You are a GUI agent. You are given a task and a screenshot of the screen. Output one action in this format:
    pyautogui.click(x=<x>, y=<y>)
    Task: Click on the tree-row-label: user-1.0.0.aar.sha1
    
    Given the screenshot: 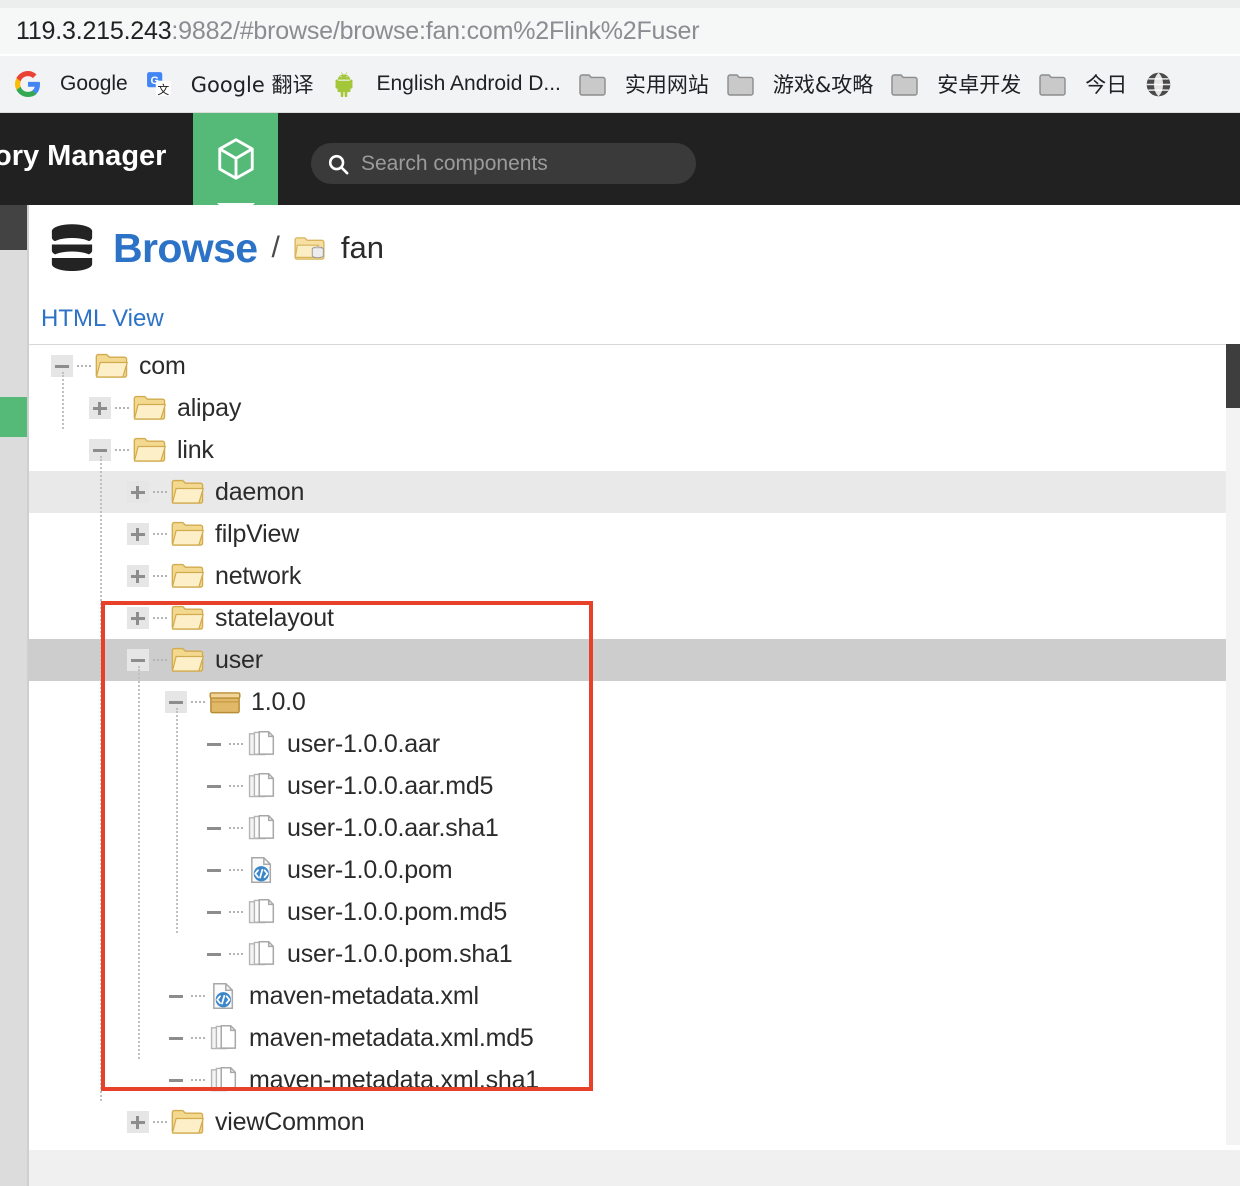 What is the action you would take?
    pyautogui.click(x=393, y=827)
    